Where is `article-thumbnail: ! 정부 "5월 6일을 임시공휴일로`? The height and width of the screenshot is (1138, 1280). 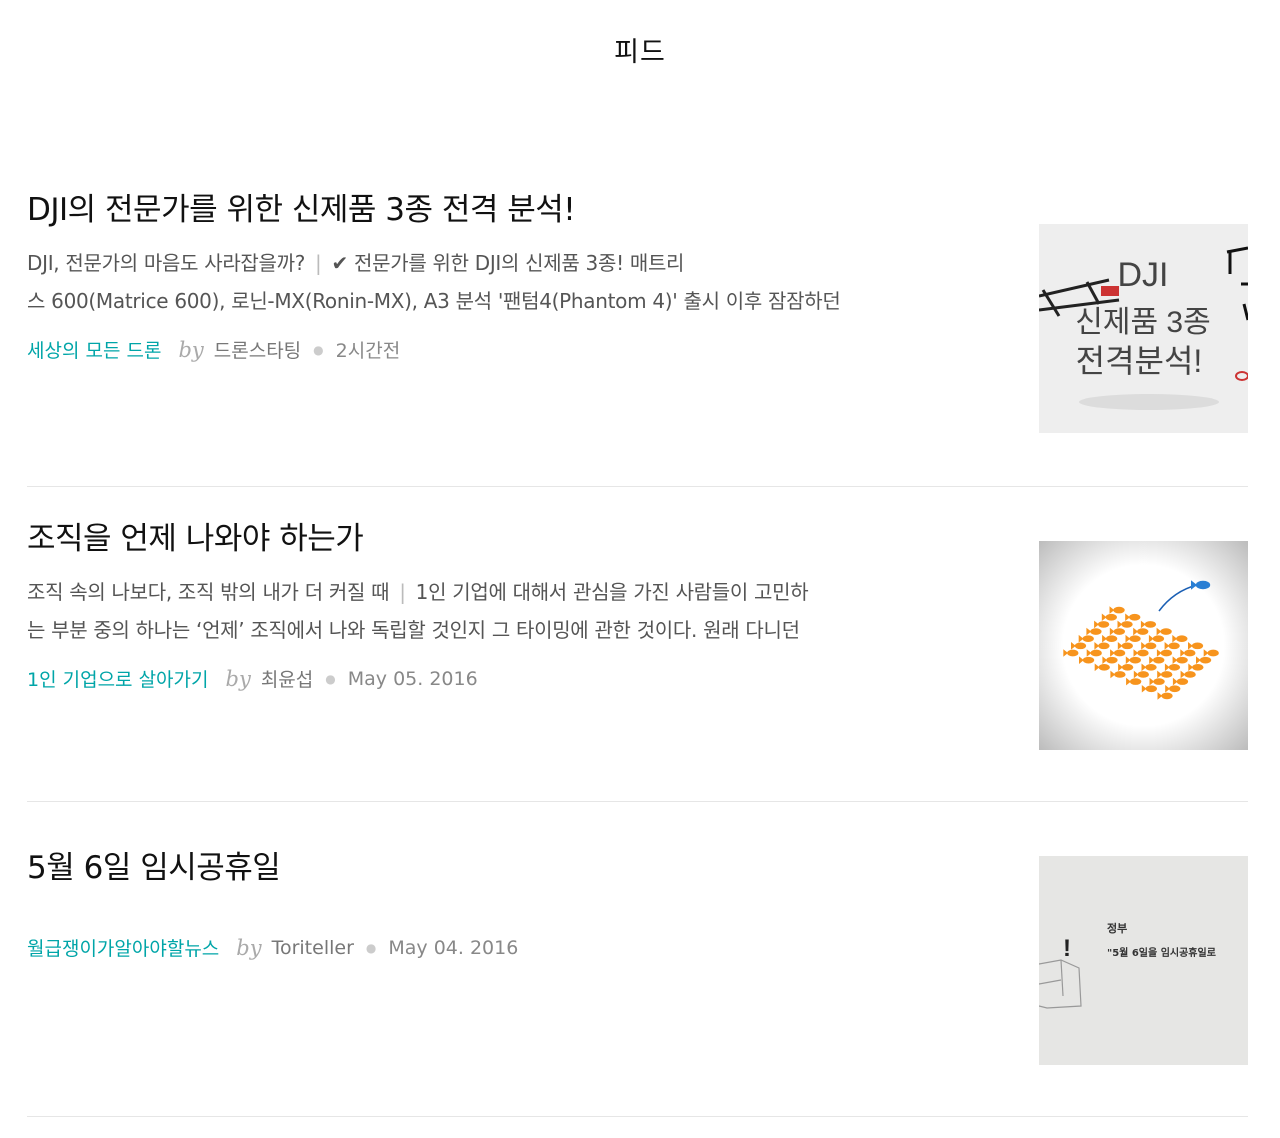
article-thumbnail: ! 정부 "5월 6일을 임시공휴일로 is located at coordinates (1143, 960).